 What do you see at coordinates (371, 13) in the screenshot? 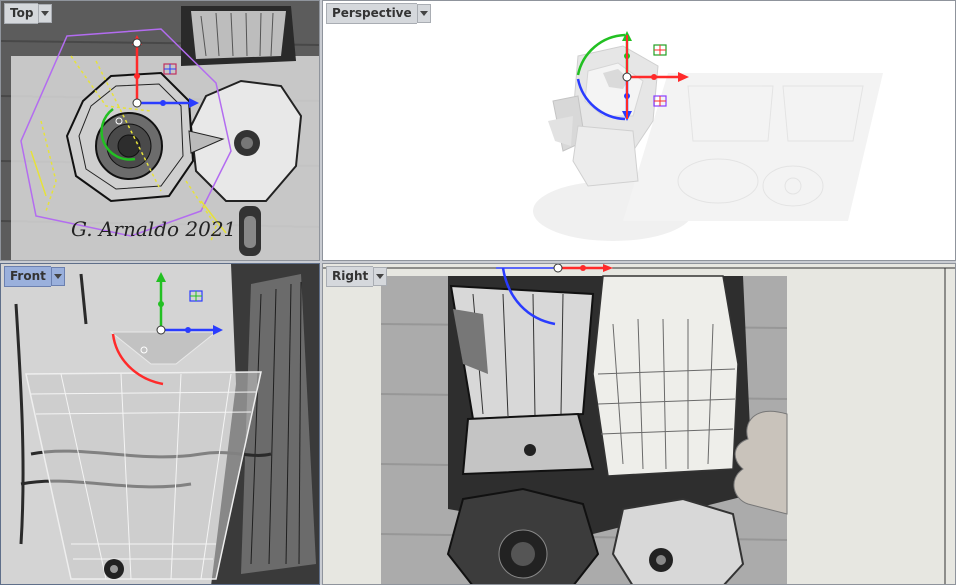
I see `viewport-label: Perspective` at bounding box center [371, 13].